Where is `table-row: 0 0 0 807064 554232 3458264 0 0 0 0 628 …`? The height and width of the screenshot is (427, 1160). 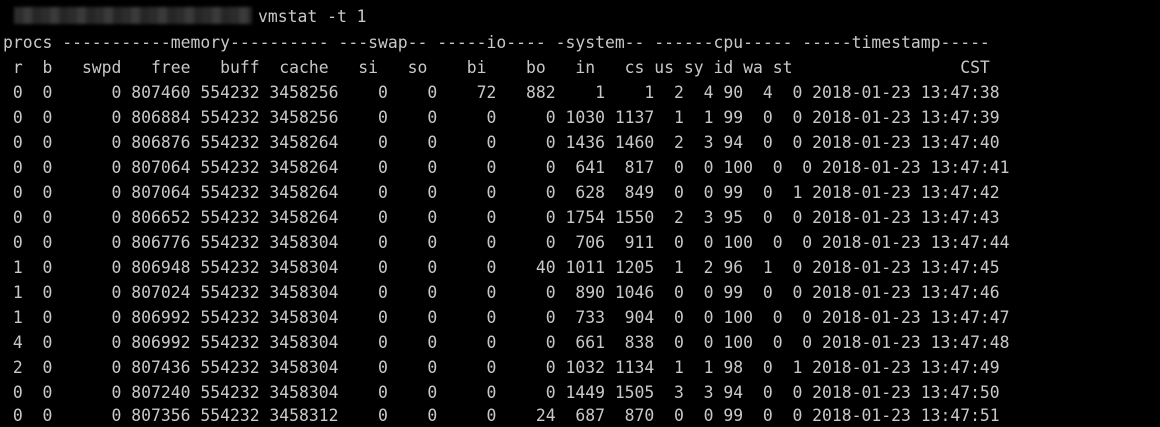
table-row: 0 0 0 807064 554232 3458264 0 0 0 0 628 … is located at coordinates (501, 192).